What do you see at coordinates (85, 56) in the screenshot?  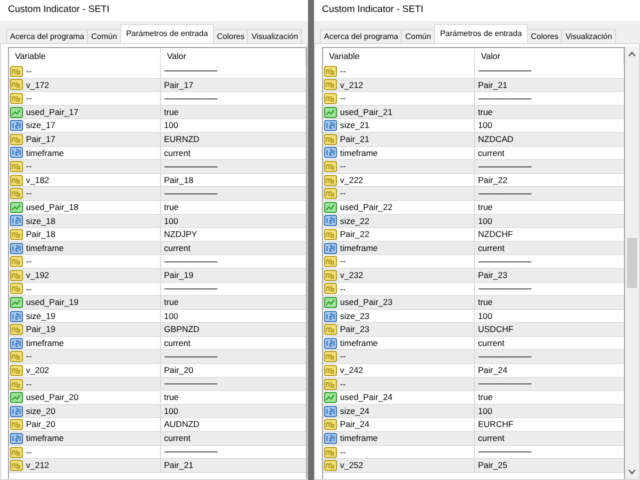 I see `column-header: Variable` at bounding box center [85, 56].